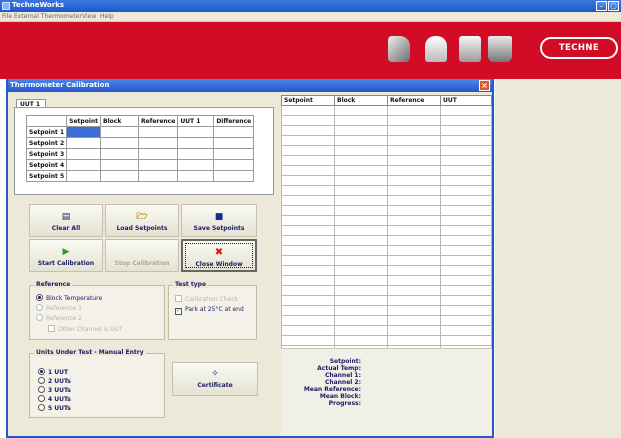 Image resolution: width=621 pixels, height=438 pixels. I want to click on menu-external-thermometer: External Thermometer, so click(48, 16).